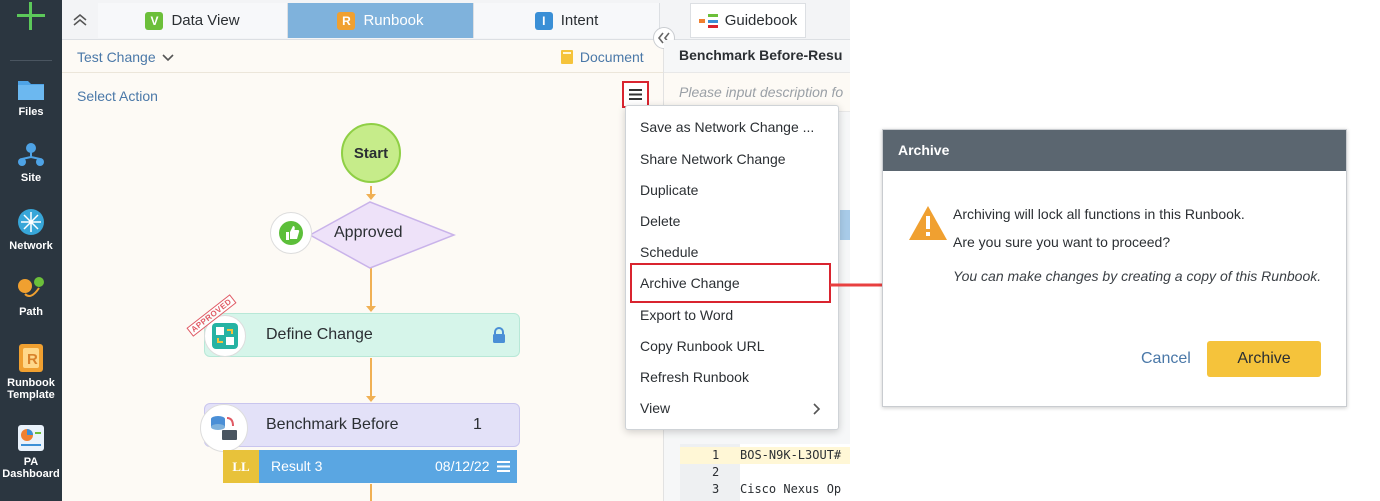 The width and height of the screenshot is (1380, 501). What do you see at coordinates (765, 472) in the screenshot?
I see `code-view: 1 BOS-N9K-L3OUT# 2 3 Cisco Nexus Op` at bounding box center [765, 472].